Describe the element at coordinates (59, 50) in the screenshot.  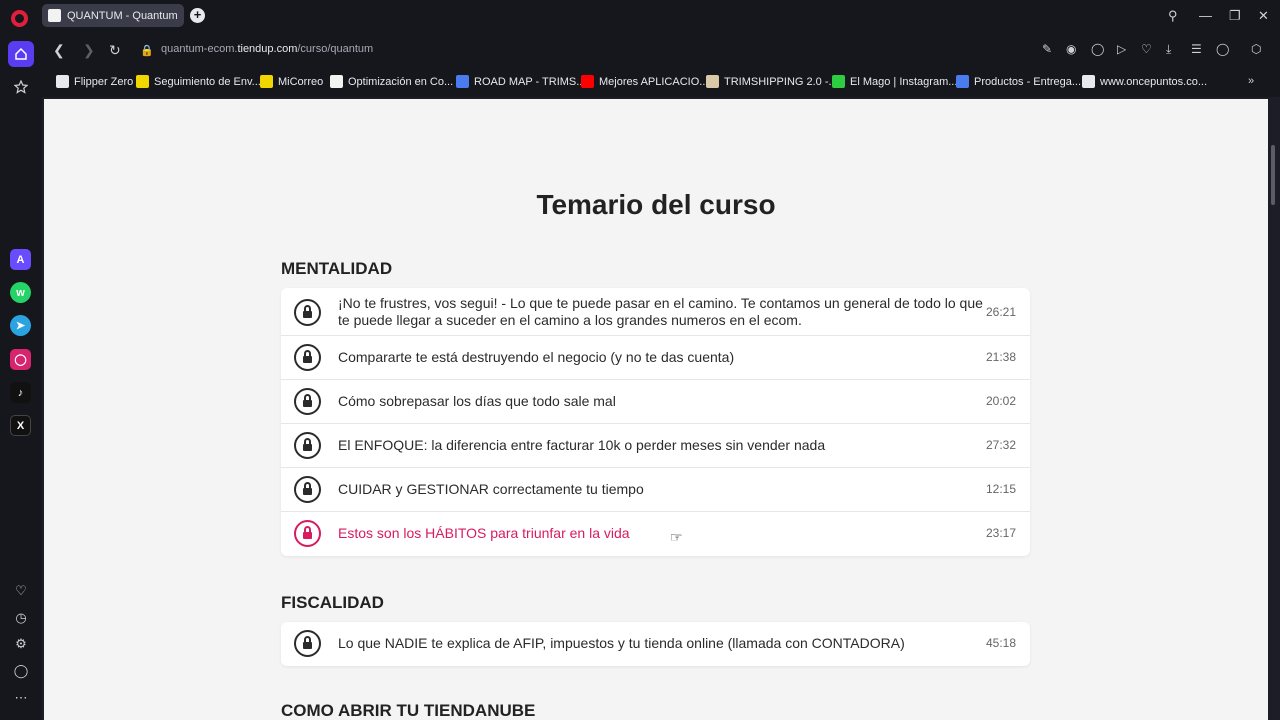
I see `back-icon: ❮` at that location.